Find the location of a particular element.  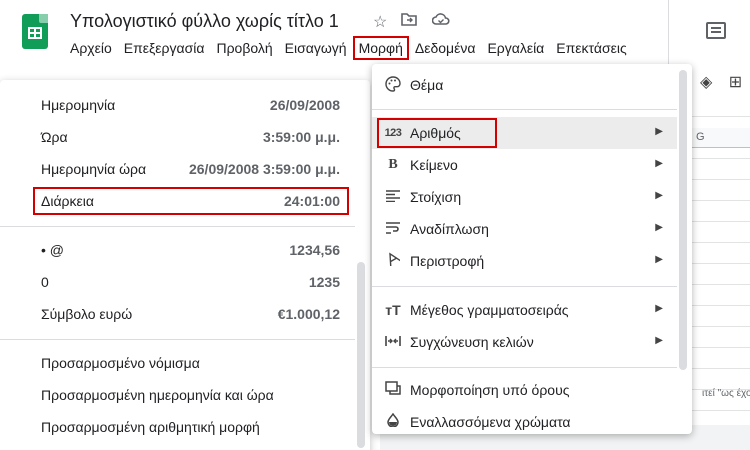

menu-format: Μορφή is located at coordinates (380, 48).